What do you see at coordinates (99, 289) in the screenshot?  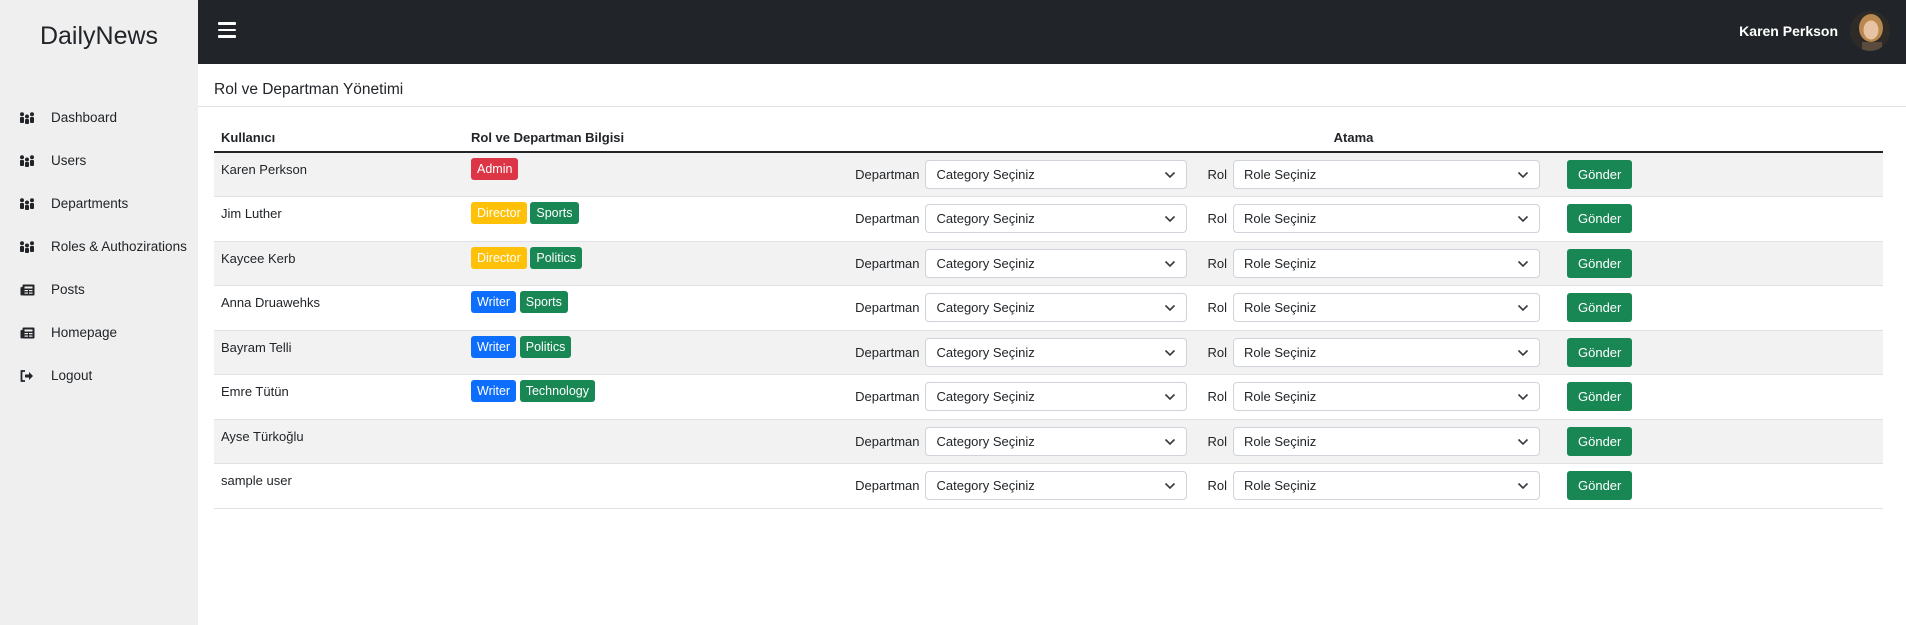 I see `sidebar-item-posts: Posts` at bounding box center [99, 289].